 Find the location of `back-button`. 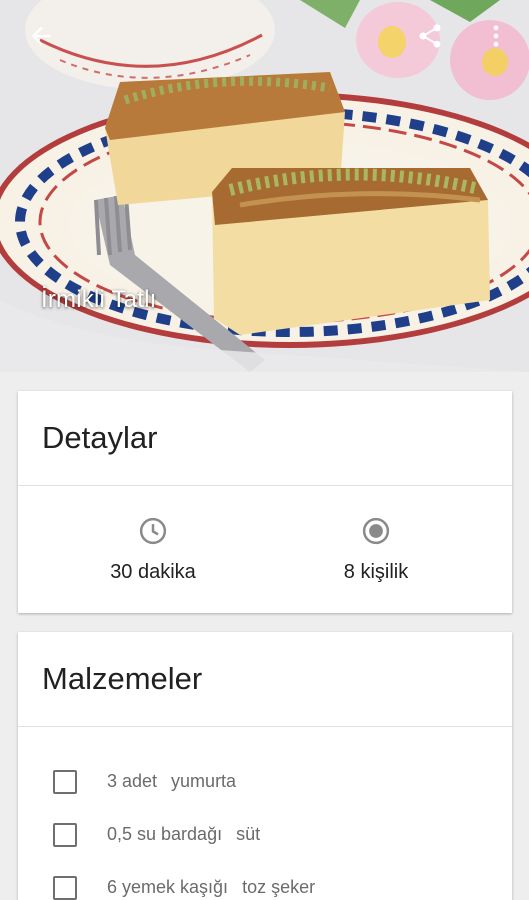

back-button is located at coordinates (41, 36).